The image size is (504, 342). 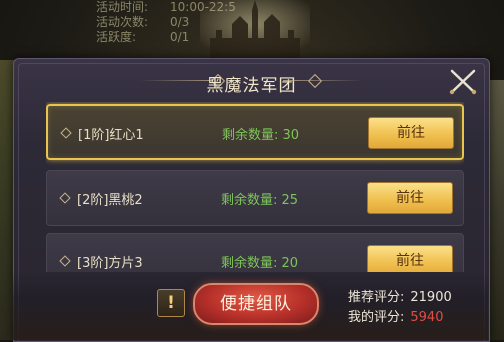 What do you see at coordinates (291, 135) in the screenshot?
I see `remain-value: 30` at bounding box center [291, 135].